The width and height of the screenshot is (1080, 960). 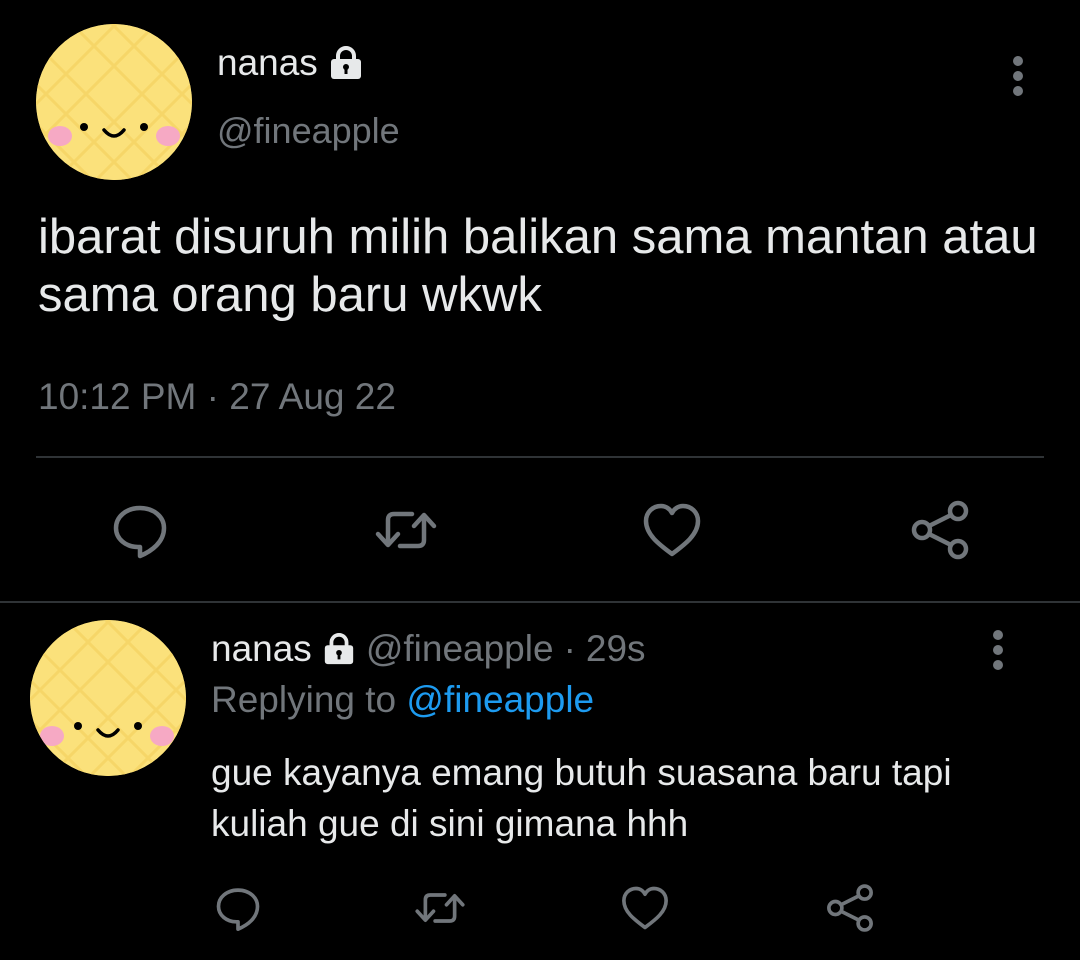 I want to click on display-name: nanas, so click(x=290, y=63).